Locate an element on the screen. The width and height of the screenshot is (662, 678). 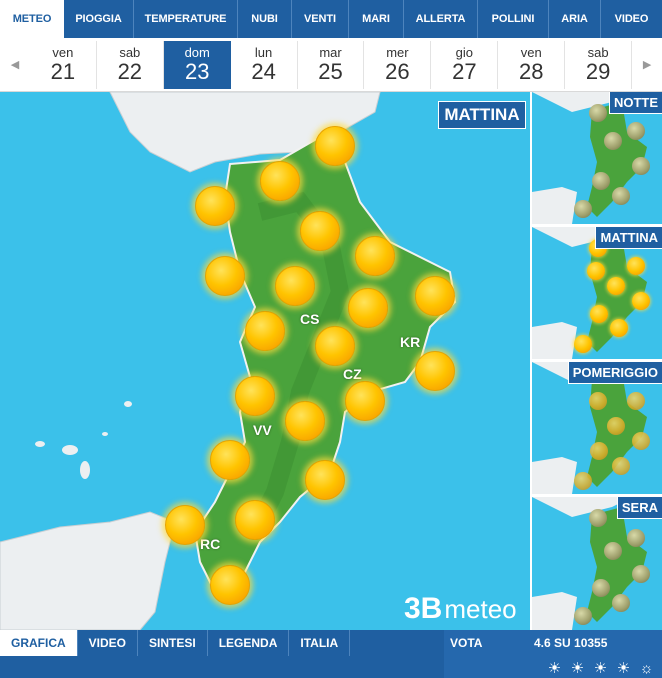
day-name: lun is located at coordinates (263, 52).